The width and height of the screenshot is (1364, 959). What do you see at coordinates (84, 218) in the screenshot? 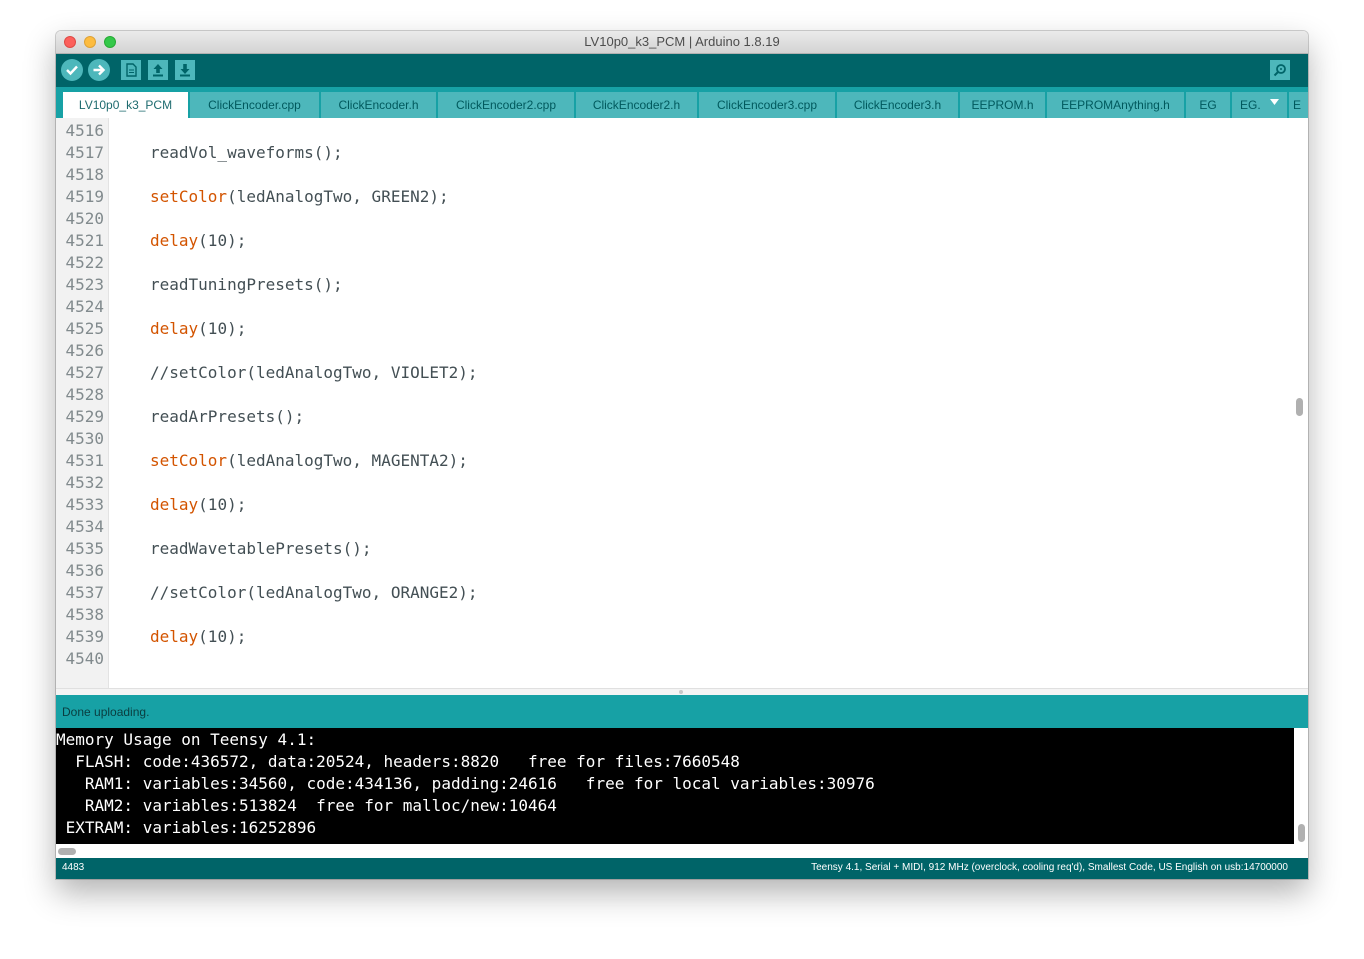
I see `line-number: 4520` at bounding box center [84, 218].